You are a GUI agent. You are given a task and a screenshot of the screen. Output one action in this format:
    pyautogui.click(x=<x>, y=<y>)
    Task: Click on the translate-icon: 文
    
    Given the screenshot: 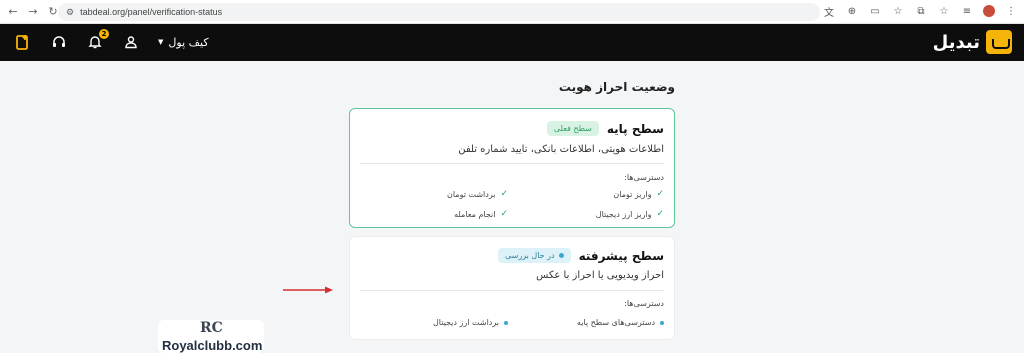 What is the action you would take?
    pyautogui.click(x=829, y=11)
    